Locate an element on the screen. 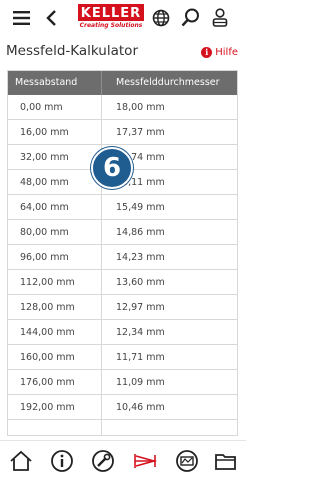 This screenshot has width=320, height=480. bottom-nav is located at coordinates (123, 460).